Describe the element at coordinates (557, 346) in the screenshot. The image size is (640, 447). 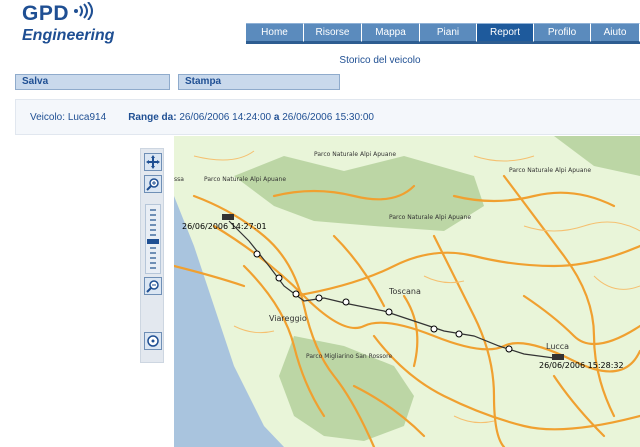
I see `map-label-lucca: Lucca` at that location.